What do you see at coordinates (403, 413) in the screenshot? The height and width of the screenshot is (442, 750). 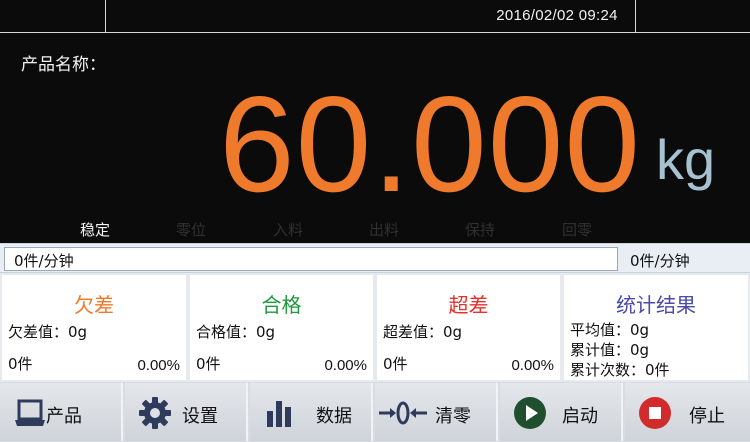 I see `zero-arrows-icon` at bounding box center [403, 413].